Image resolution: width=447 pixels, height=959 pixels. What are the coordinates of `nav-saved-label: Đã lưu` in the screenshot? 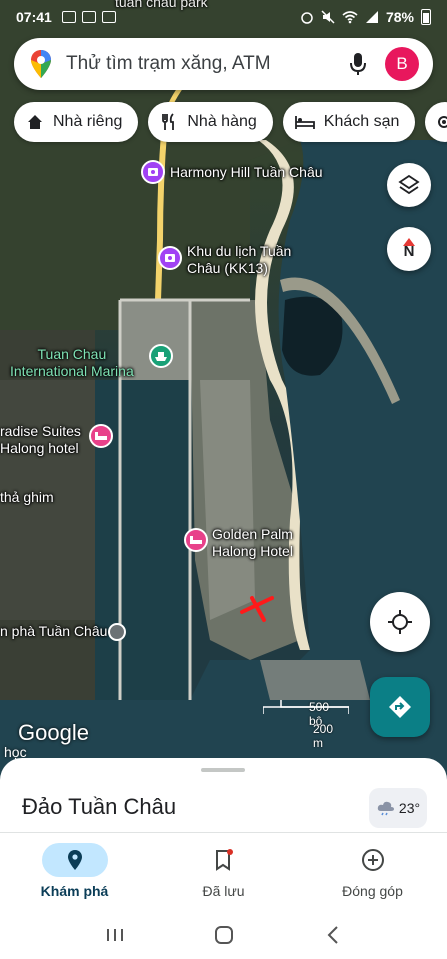 It's located at (223, 891).